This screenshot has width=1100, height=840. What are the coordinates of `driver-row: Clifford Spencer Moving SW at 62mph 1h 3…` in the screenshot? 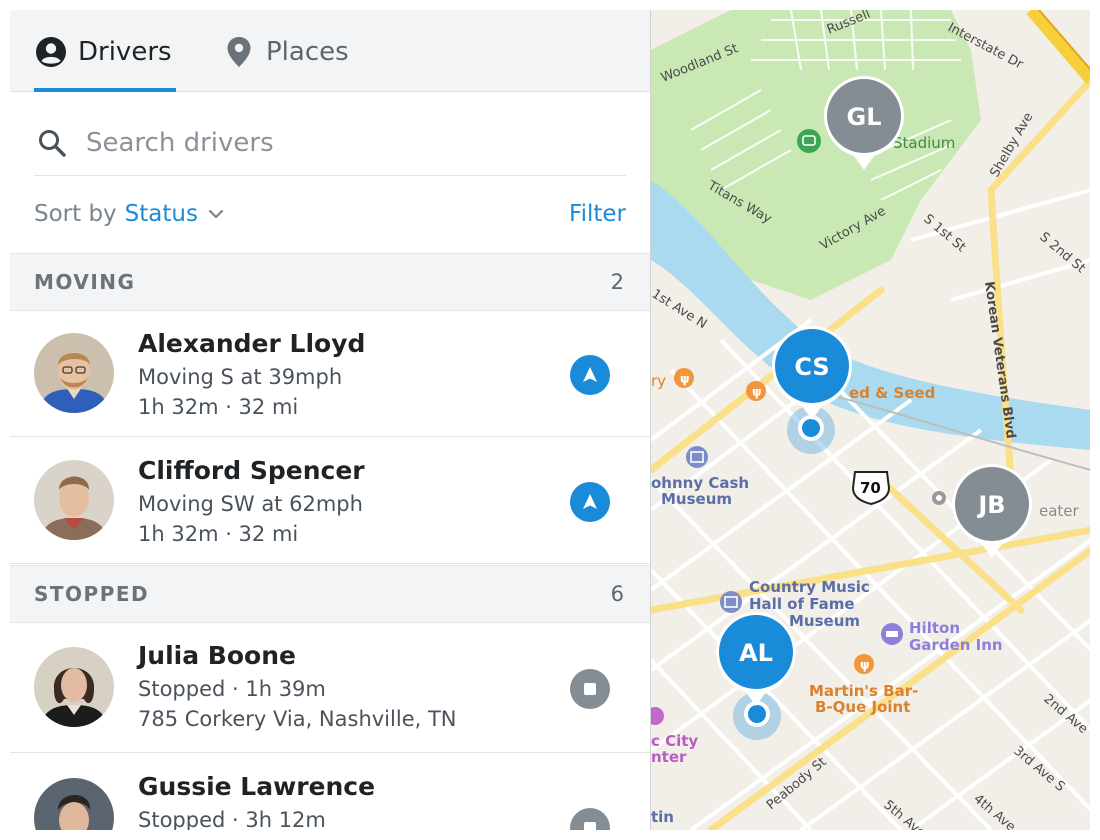 It's located at (330, 501).